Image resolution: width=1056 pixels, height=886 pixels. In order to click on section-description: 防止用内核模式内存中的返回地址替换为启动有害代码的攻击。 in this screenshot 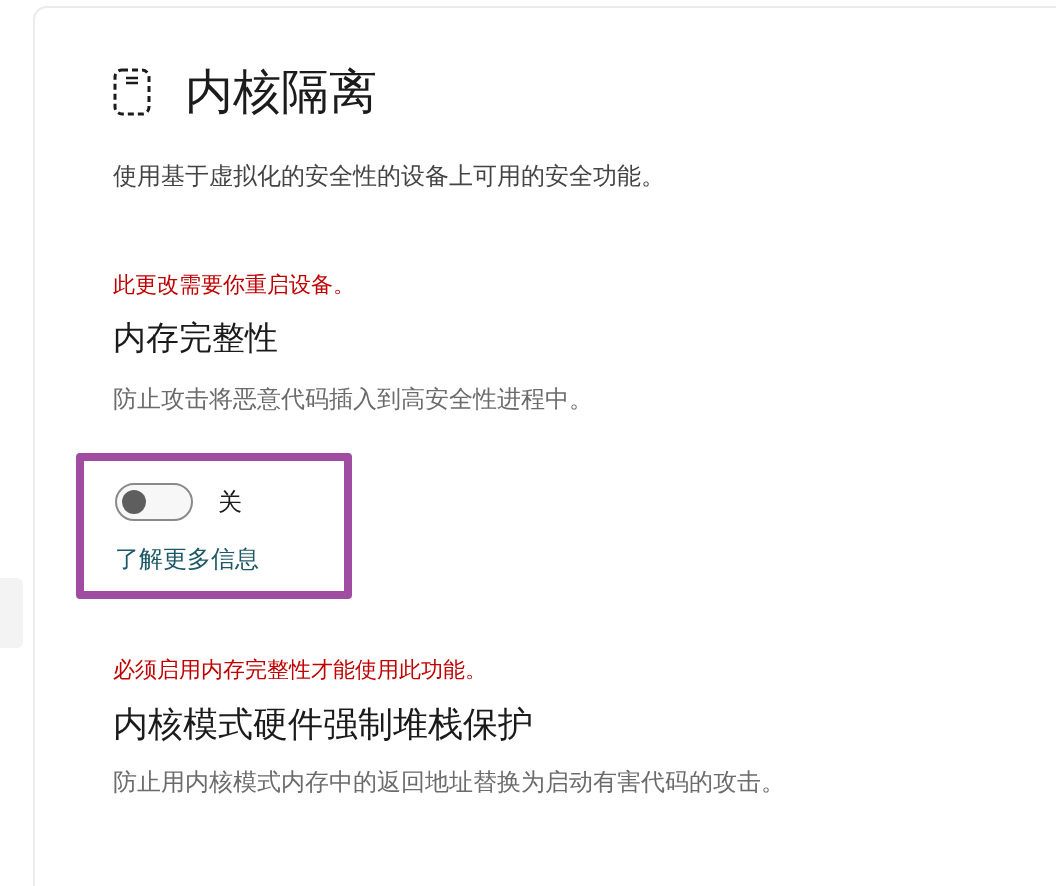, I will do `click(449, 782)`.